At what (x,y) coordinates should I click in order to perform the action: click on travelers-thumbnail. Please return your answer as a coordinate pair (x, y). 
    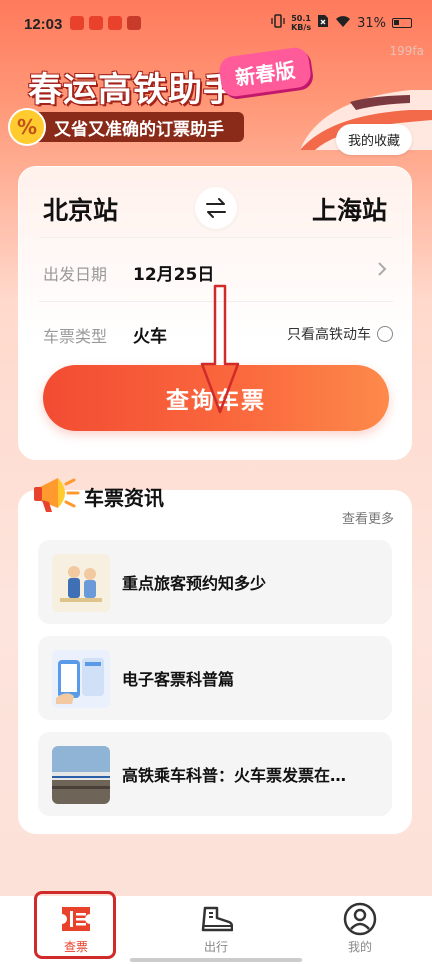
    Looking at the image, I should click on (81, 583).